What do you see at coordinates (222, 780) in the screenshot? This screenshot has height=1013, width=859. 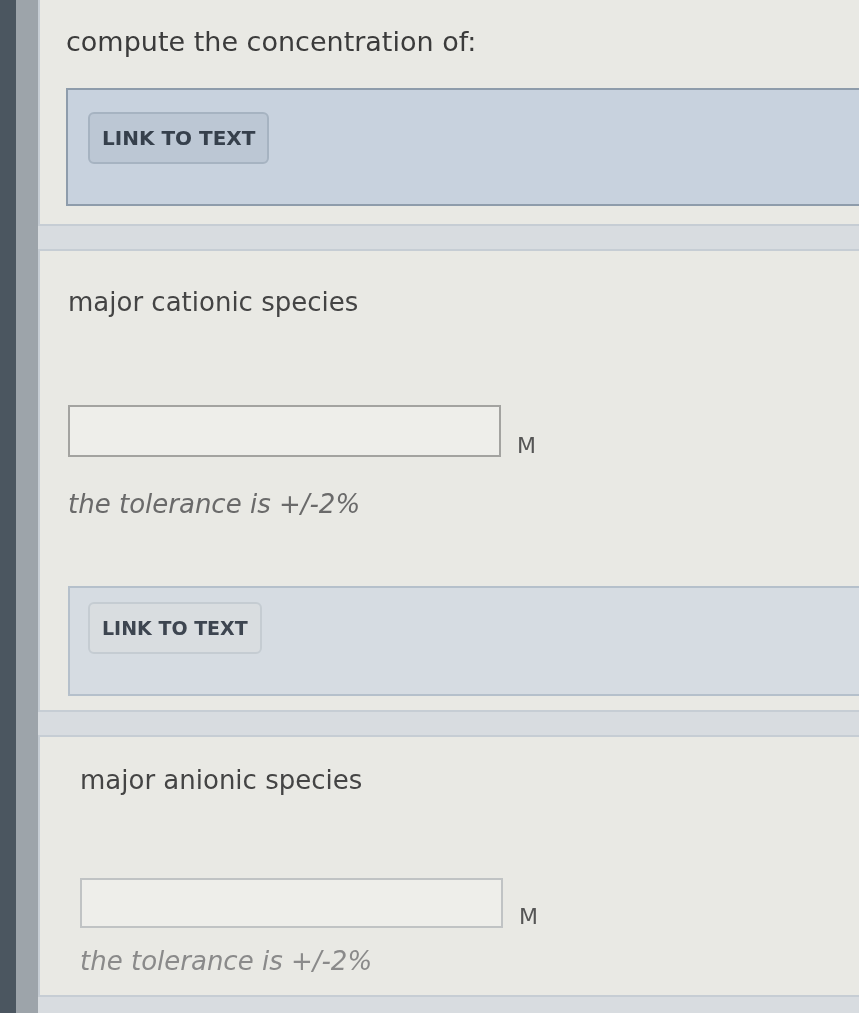 I see `question-label: major anionic species` at bounding box center [222, 780].